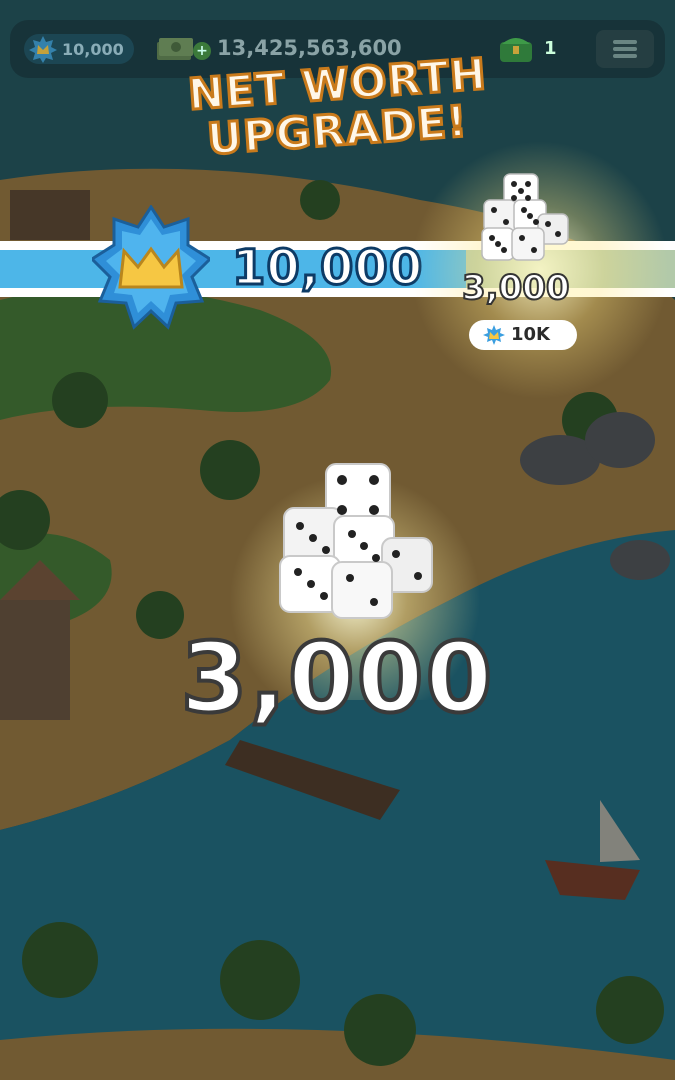 This screenshot has width=675, height=1080. What do you see at coordinates (516, 288) in the screenshot?
I see `next-reward-amount: 3,000` at bounding box center [516, 288].